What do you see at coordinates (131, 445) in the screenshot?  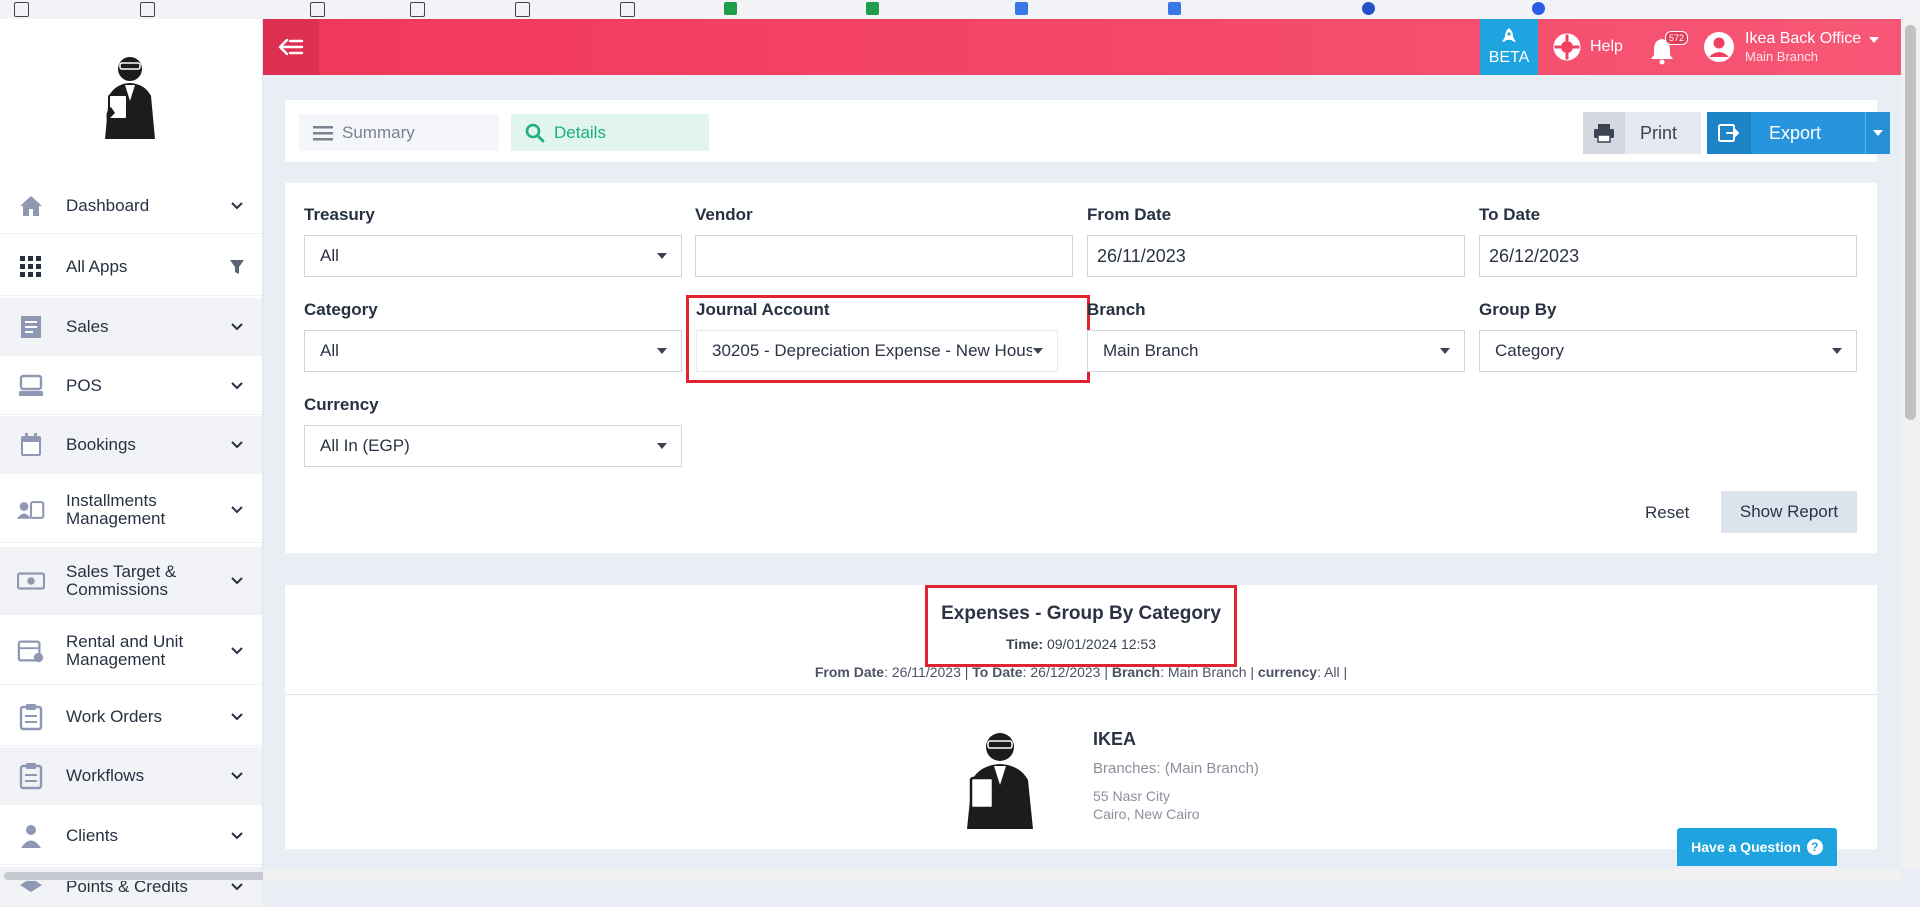 I see `sidebar-item-bookings: Bookings` at bounding box center [131, 445].